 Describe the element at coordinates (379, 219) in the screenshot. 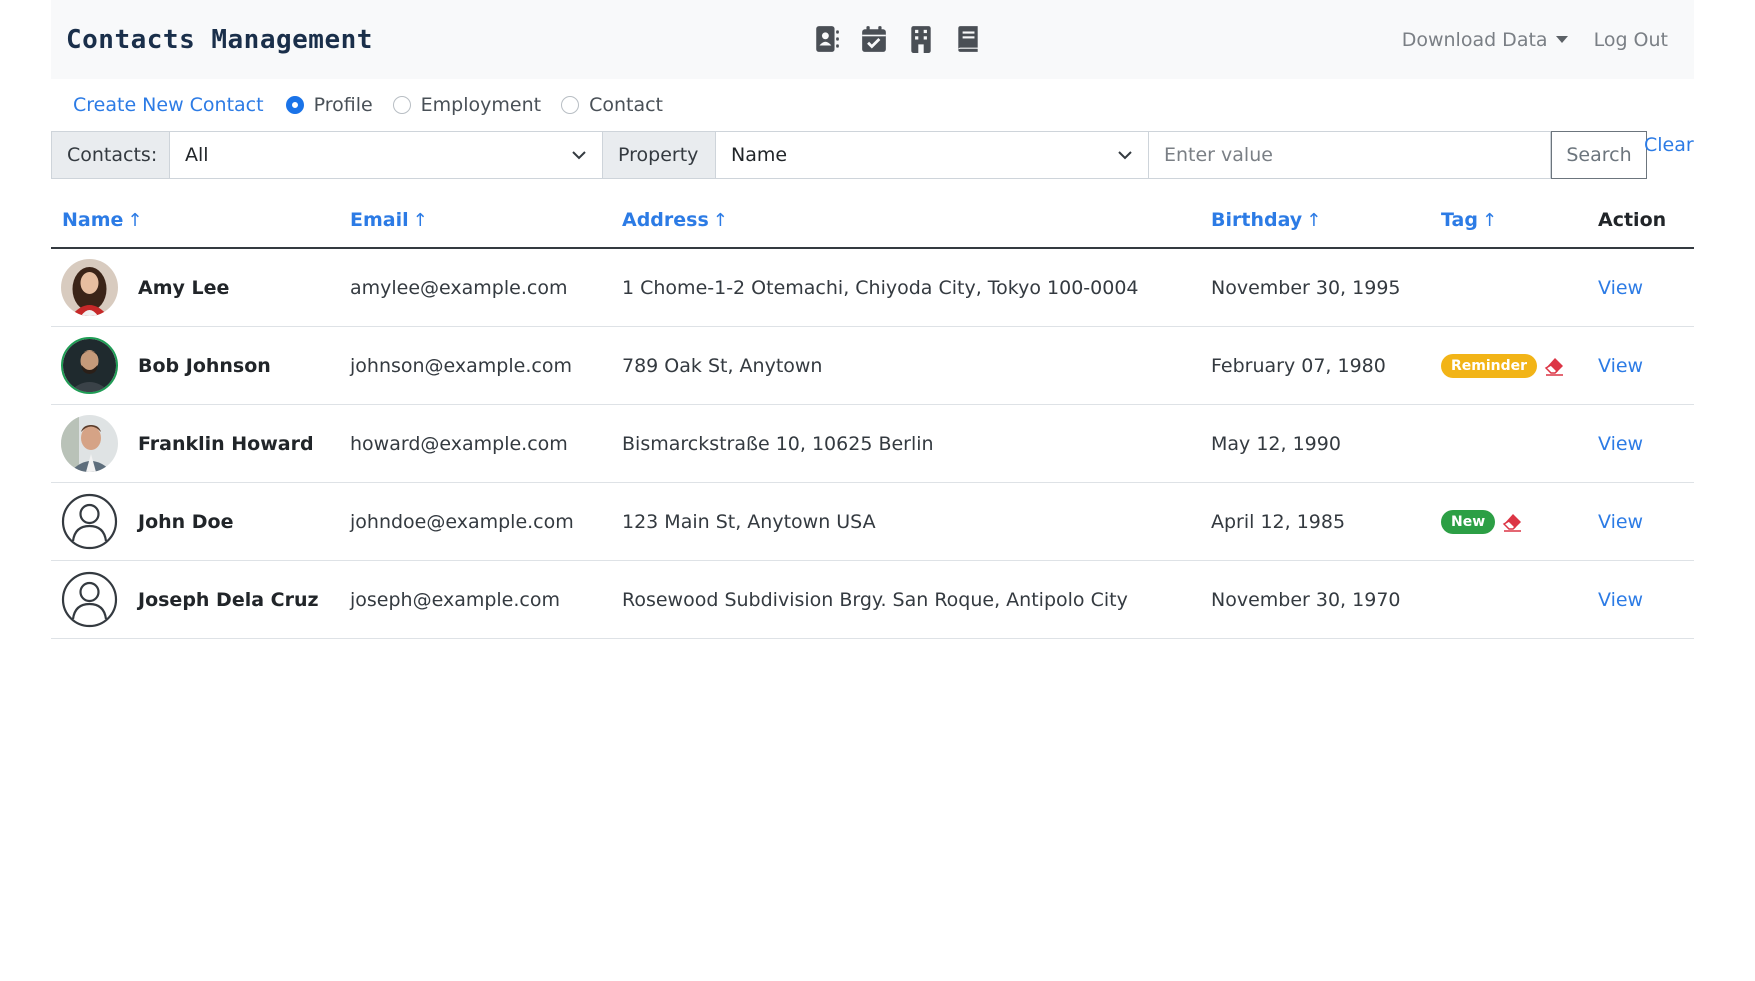

I see `header-email-label: Email` at that location.